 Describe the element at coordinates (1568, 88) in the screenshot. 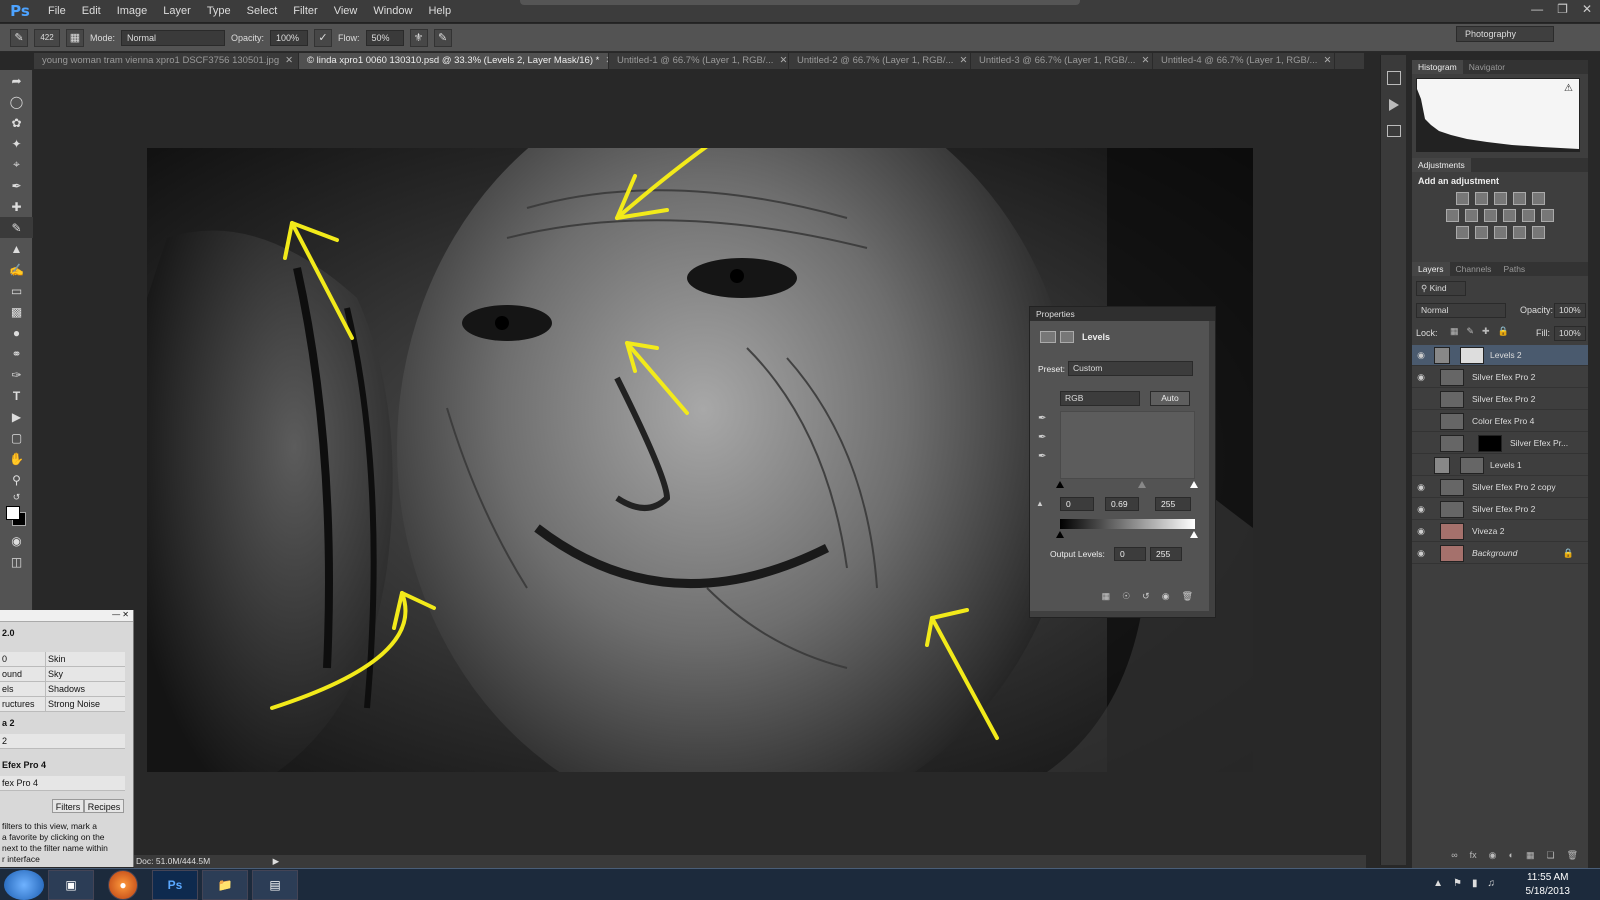

I see `warning-icon: ⚠` at that location.